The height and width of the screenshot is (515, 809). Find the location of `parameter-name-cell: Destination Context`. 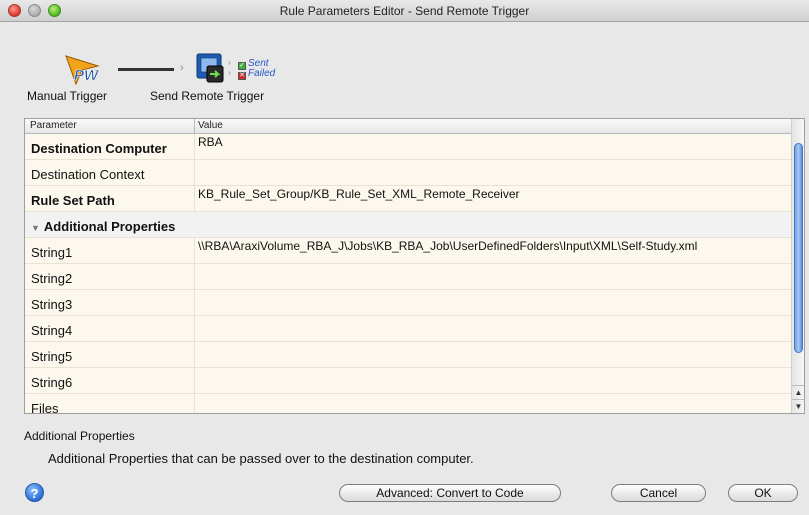

parameter-name-cell: Destination Context is located at coordinates (110, 172).